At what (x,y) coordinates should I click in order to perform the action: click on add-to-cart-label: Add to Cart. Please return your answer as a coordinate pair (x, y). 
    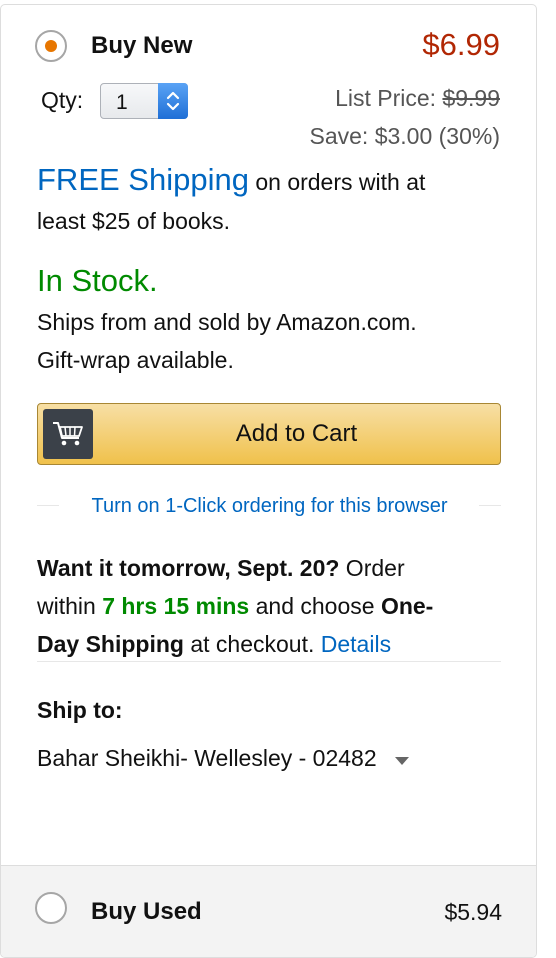
    Looking at the image, I should click on (296, 433).